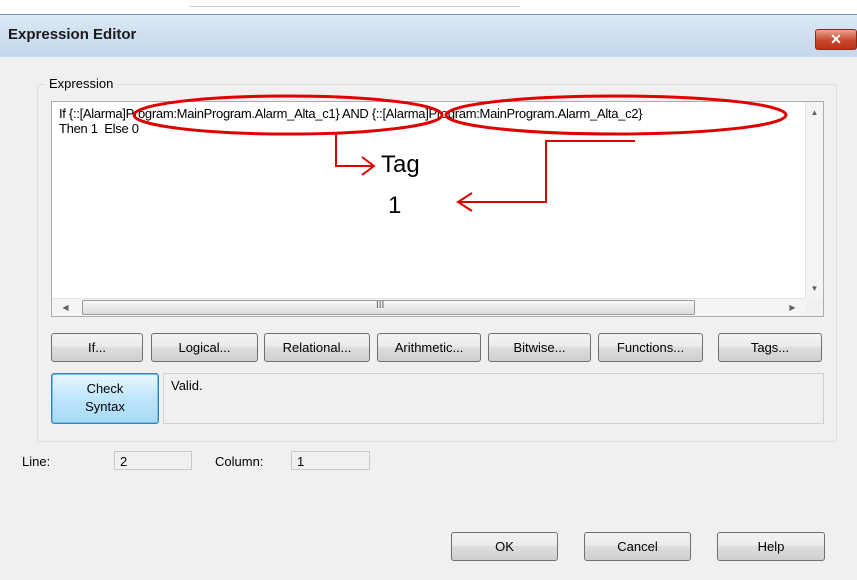 Image resolution: width=857 pixels, height=580 pixels. I want to click on title-bar: Expression Editor ✕, so click(428, 36).